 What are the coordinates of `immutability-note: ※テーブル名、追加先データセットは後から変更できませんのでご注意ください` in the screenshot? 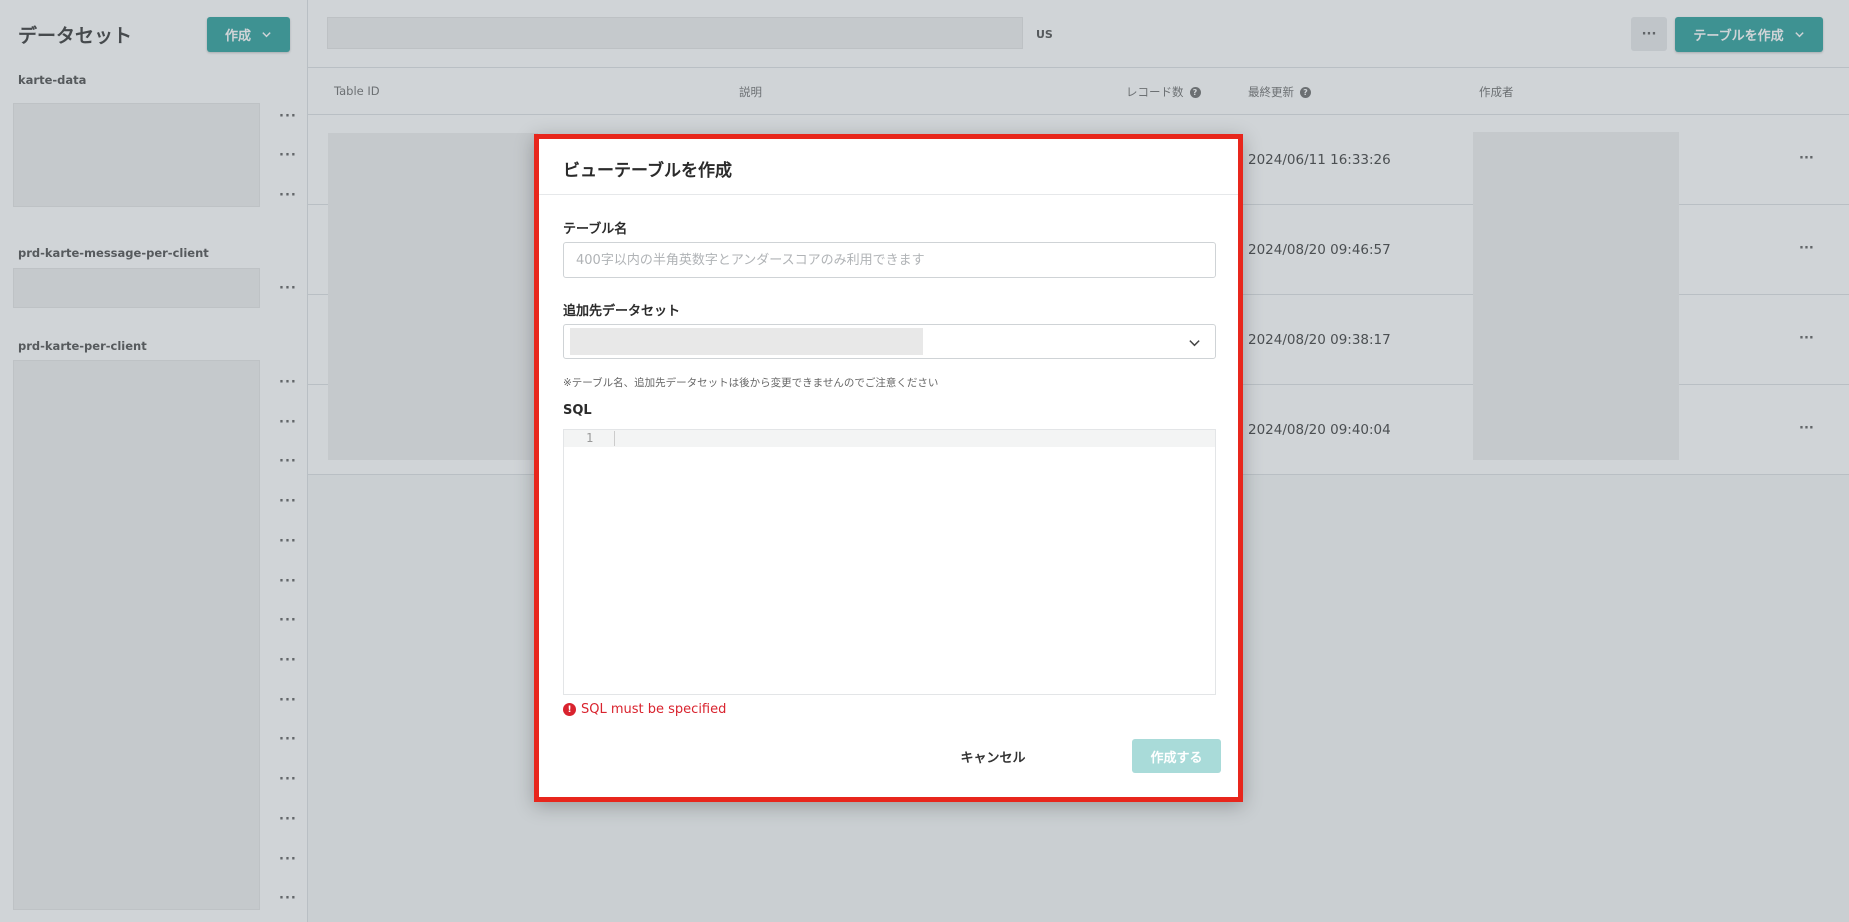 It's located at (751, 383).